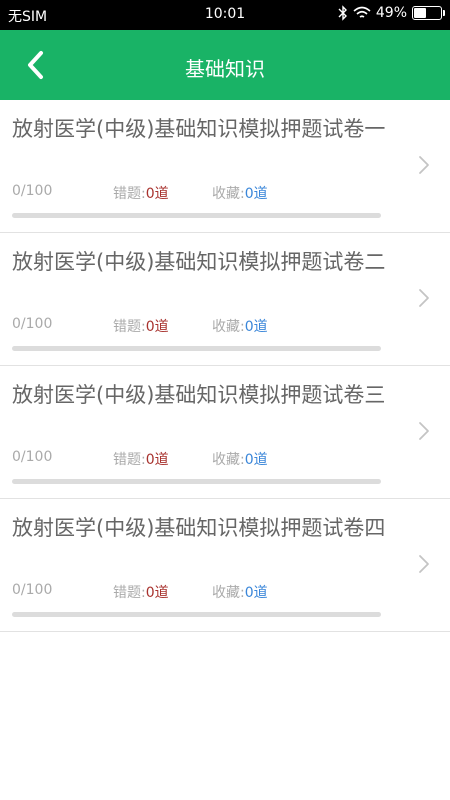 This screenshot has height=800, width=450. What do you see at coordinates (420, 13) in the screenshot?
I see `battery-fill` at bounding box center [420, 13].